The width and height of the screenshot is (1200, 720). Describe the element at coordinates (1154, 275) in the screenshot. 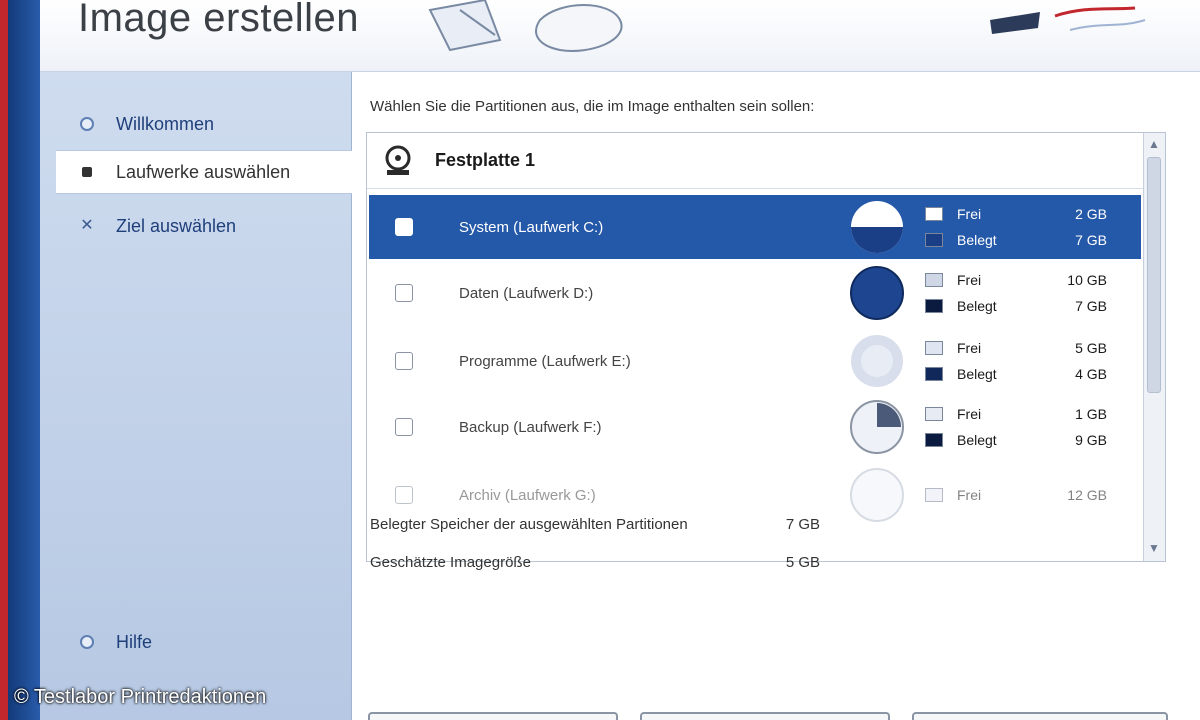

I see `scroll-thumb` at that location.